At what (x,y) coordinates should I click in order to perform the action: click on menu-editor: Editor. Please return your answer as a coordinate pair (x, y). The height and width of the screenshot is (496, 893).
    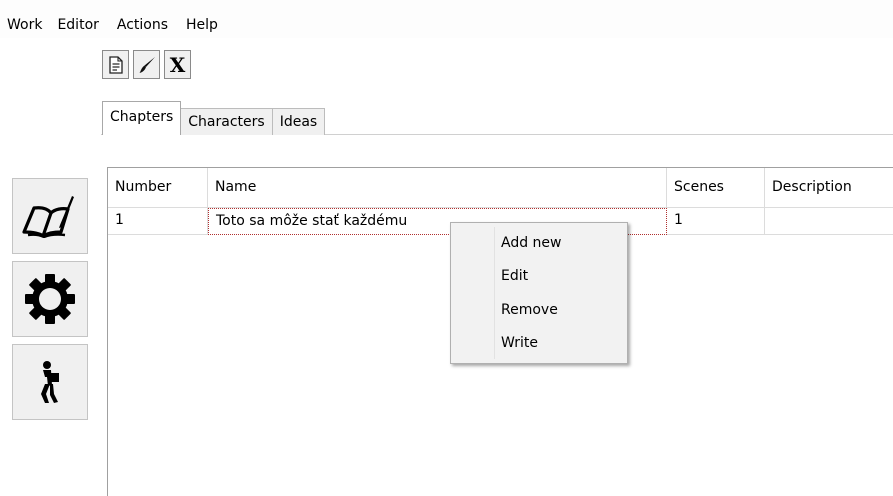
    Looking at the image, I should click on (79, 16).